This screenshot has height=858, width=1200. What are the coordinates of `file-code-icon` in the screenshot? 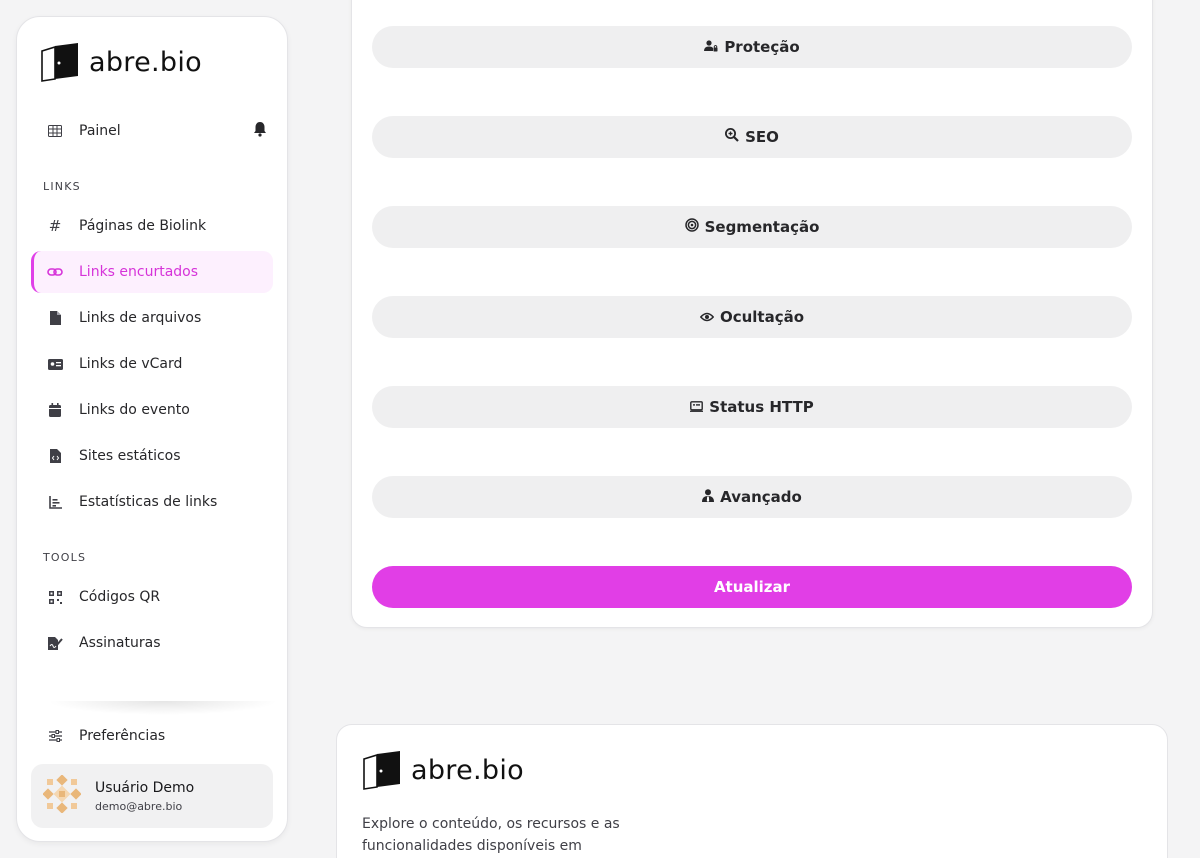 It's located at (55, 456).